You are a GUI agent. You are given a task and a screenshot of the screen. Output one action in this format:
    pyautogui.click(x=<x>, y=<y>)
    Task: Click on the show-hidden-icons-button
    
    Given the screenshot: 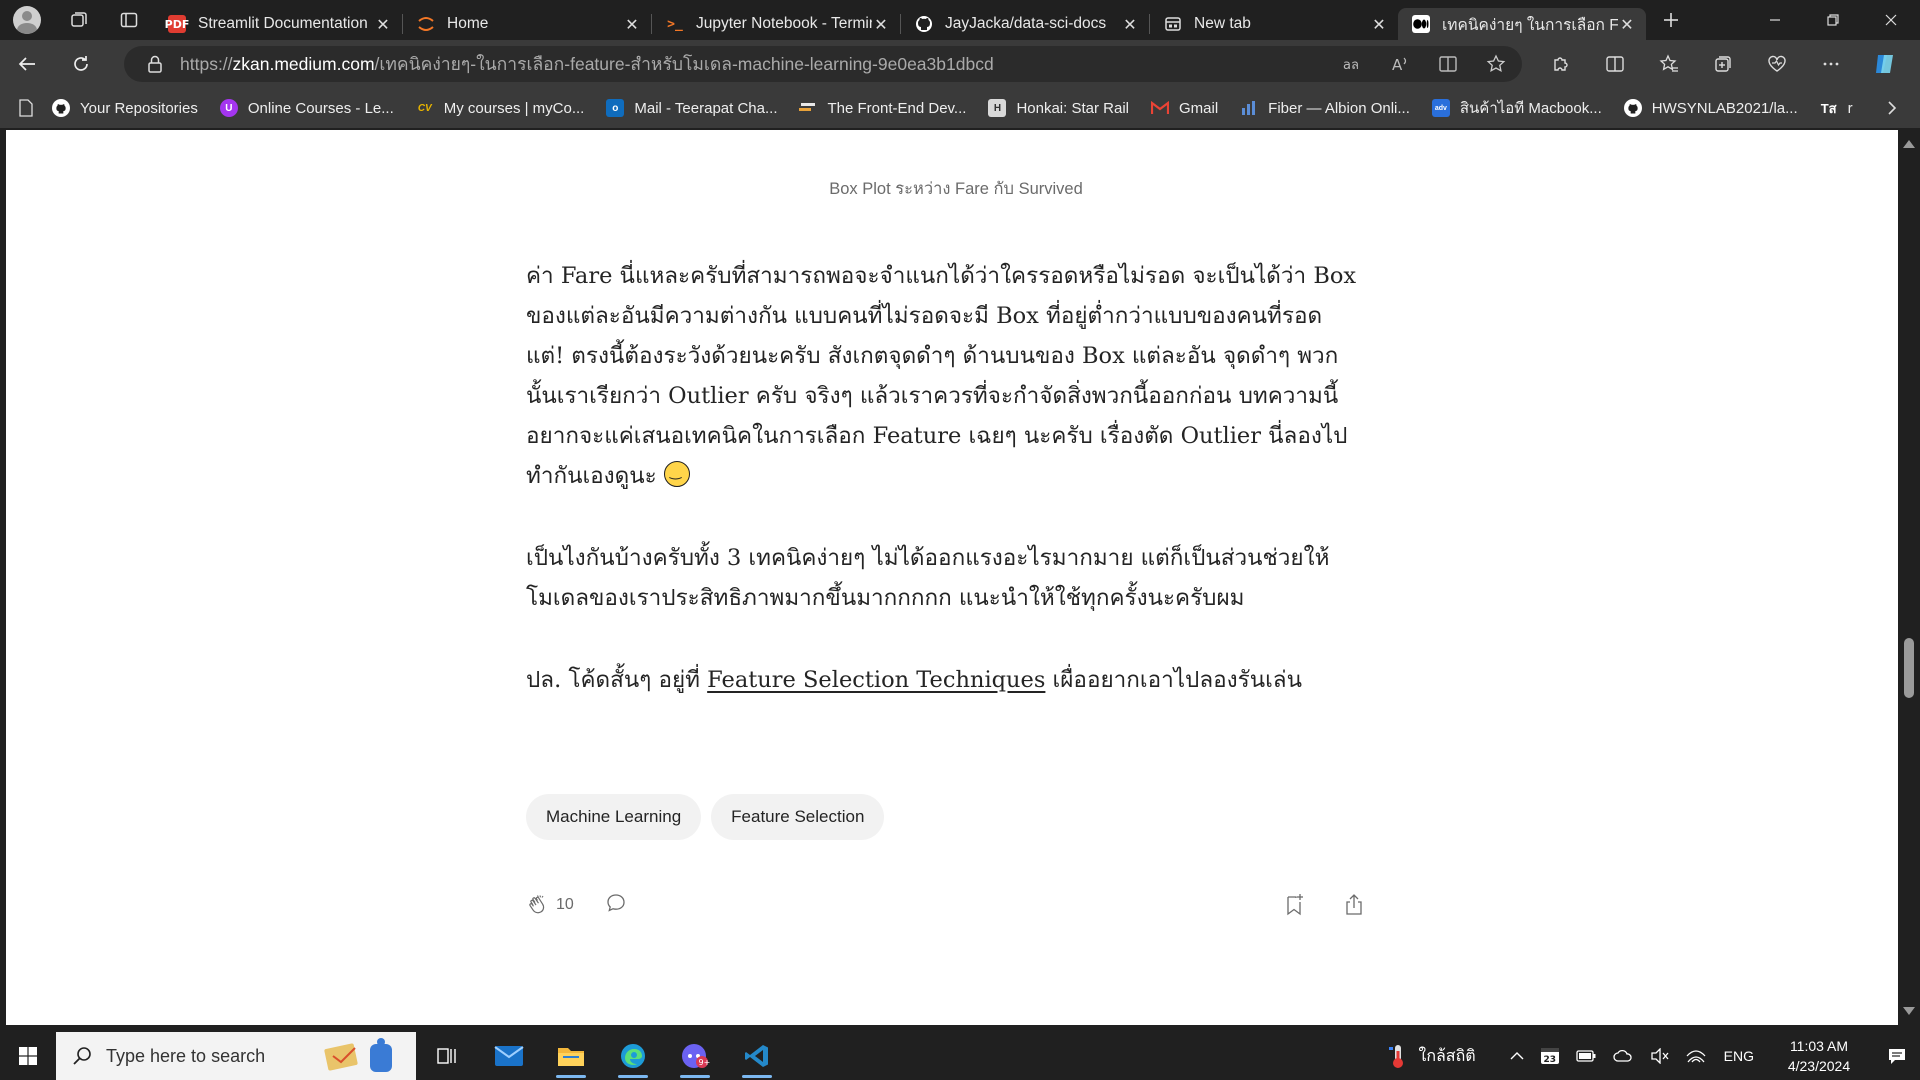 What is the action you would take?
    pyautogui.click(x=1517, y=1056)
    